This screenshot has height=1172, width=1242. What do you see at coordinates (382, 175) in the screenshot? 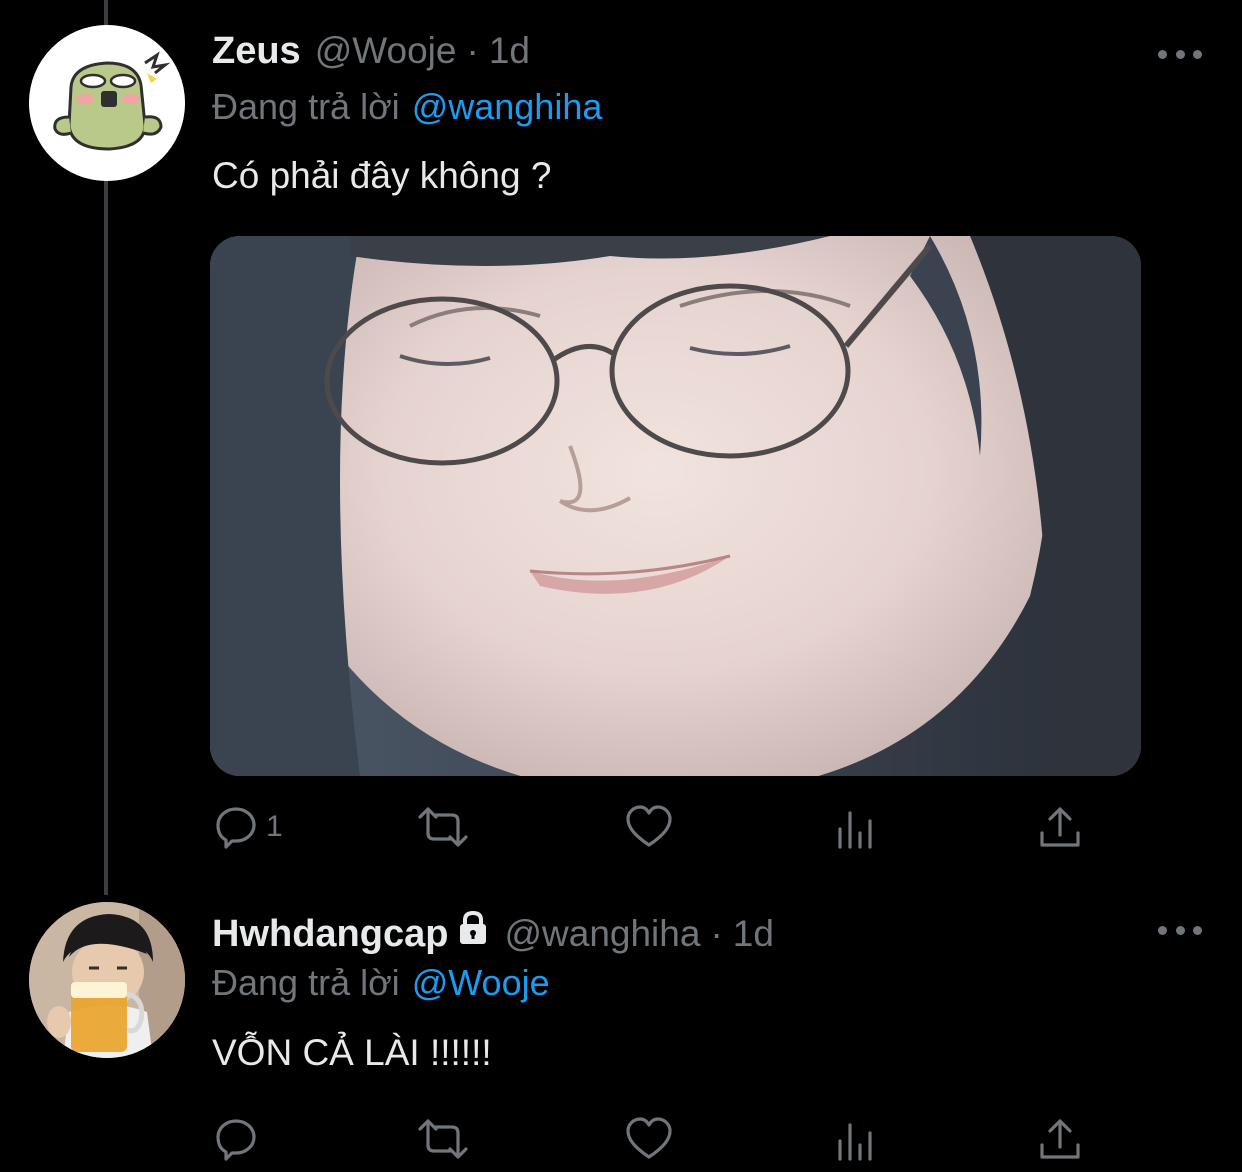
I see `tweet-text: Có phải đây không ?` at bounding box center [382, 175].